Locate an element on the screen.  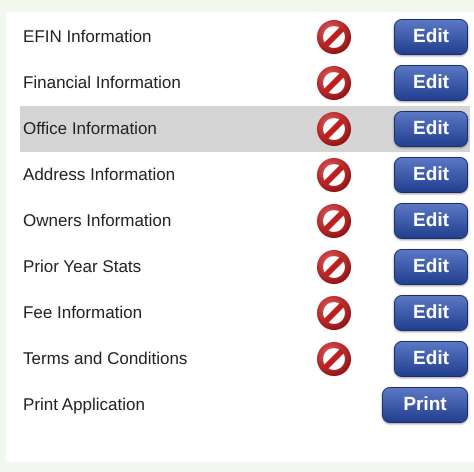
section-label: Financial Information is located at coordinates (102, 83).